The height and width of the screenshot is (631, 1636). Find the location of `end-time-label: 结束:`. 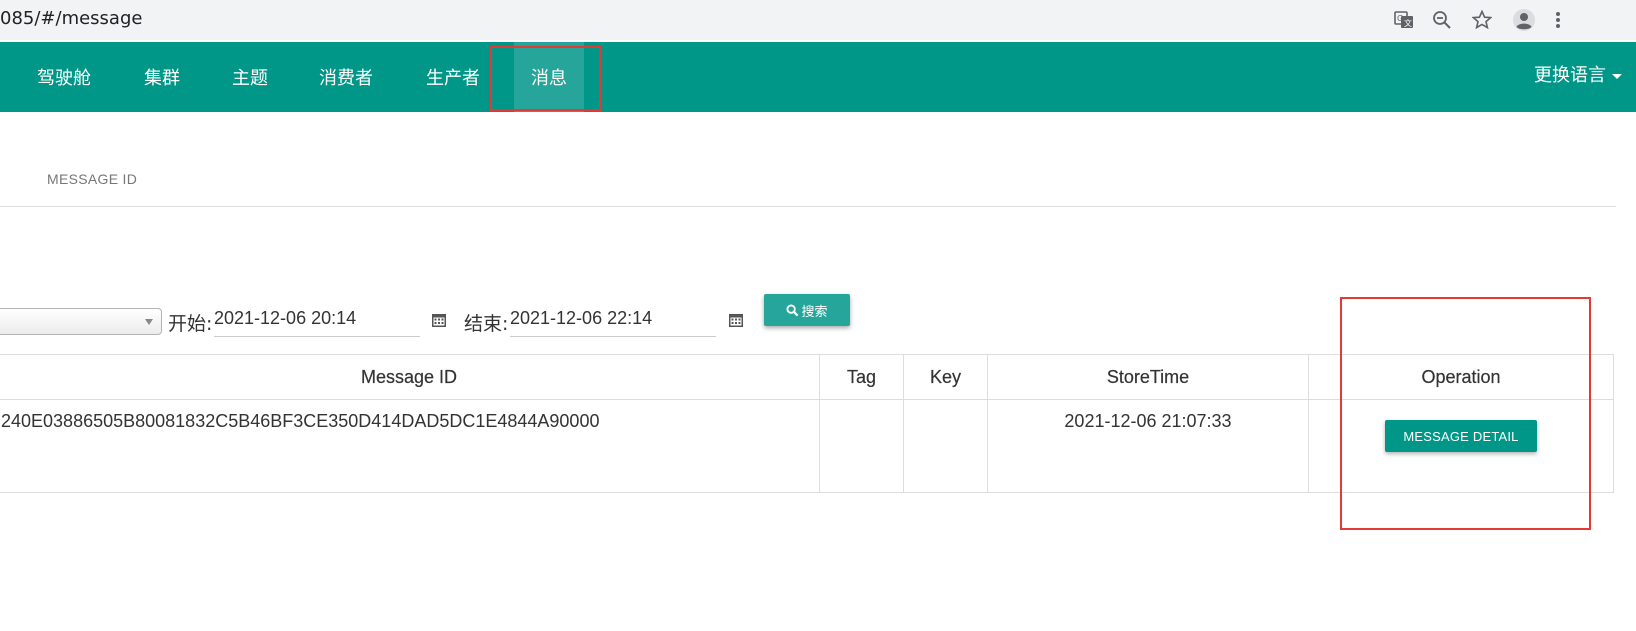

end-time-label: 结束: is located at coordinates (486, 324).